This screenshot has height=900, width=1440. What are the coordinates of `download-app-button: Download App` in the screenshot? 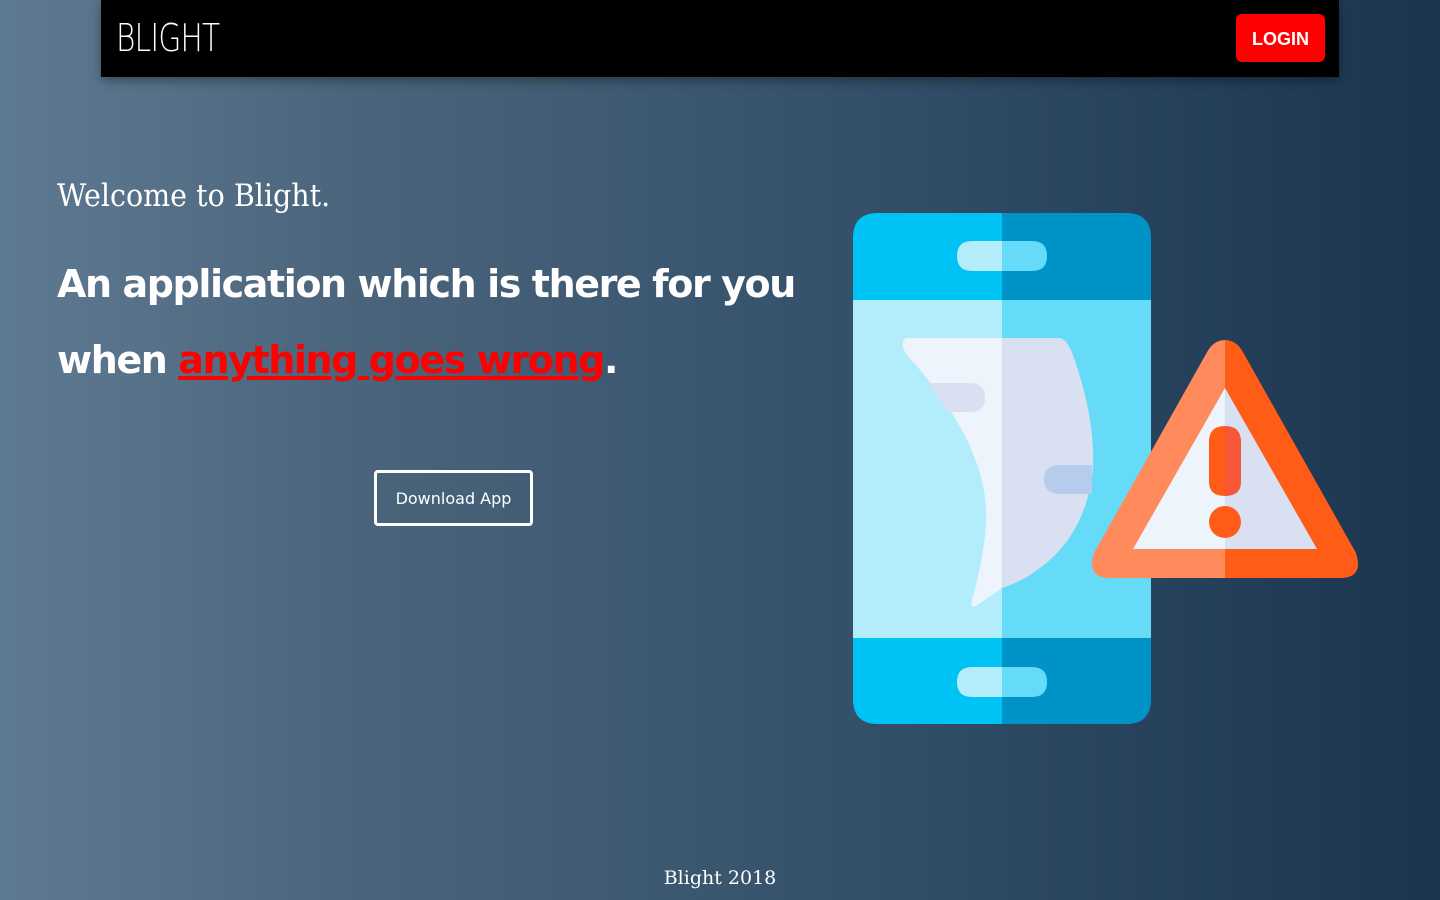 It's located at (453, 498).